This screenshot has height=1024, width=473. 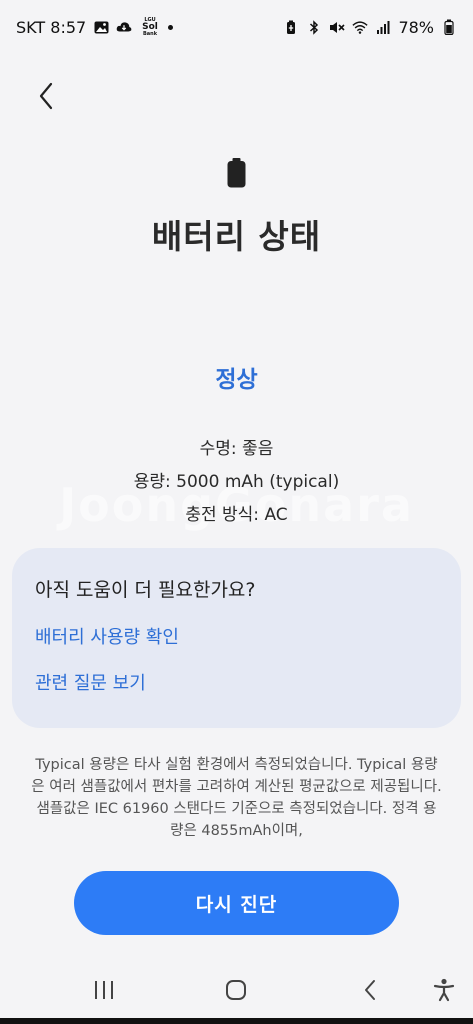 What do you see at coordinates (449, 27) in the screenshot?
I see `status-battery-icon` at bounding box center [449, 27].